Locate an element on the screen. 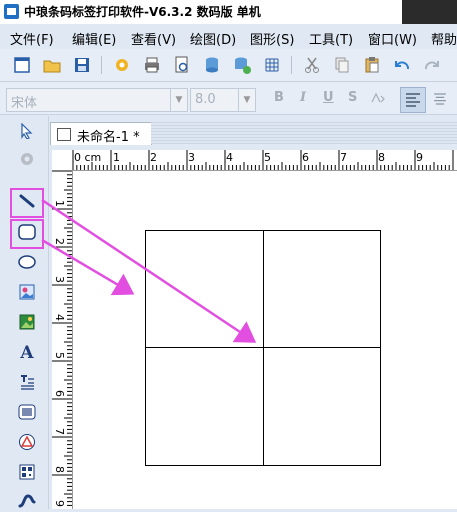 The image size is (457, 512). image-icon is located at coordinates (27, 292).